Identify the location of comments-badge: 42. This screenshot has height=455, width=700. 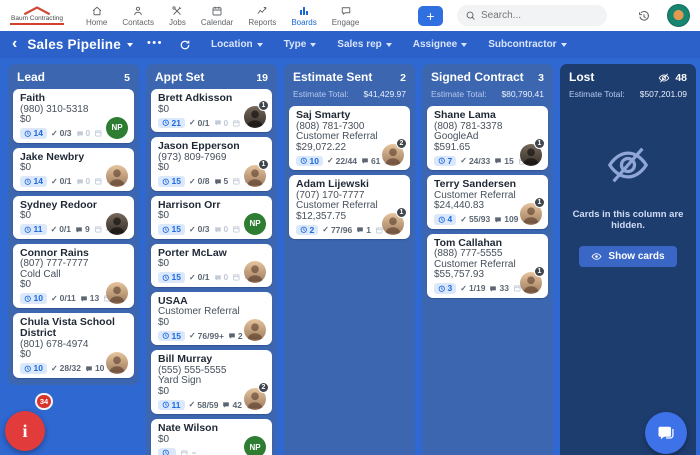
(232, 405).